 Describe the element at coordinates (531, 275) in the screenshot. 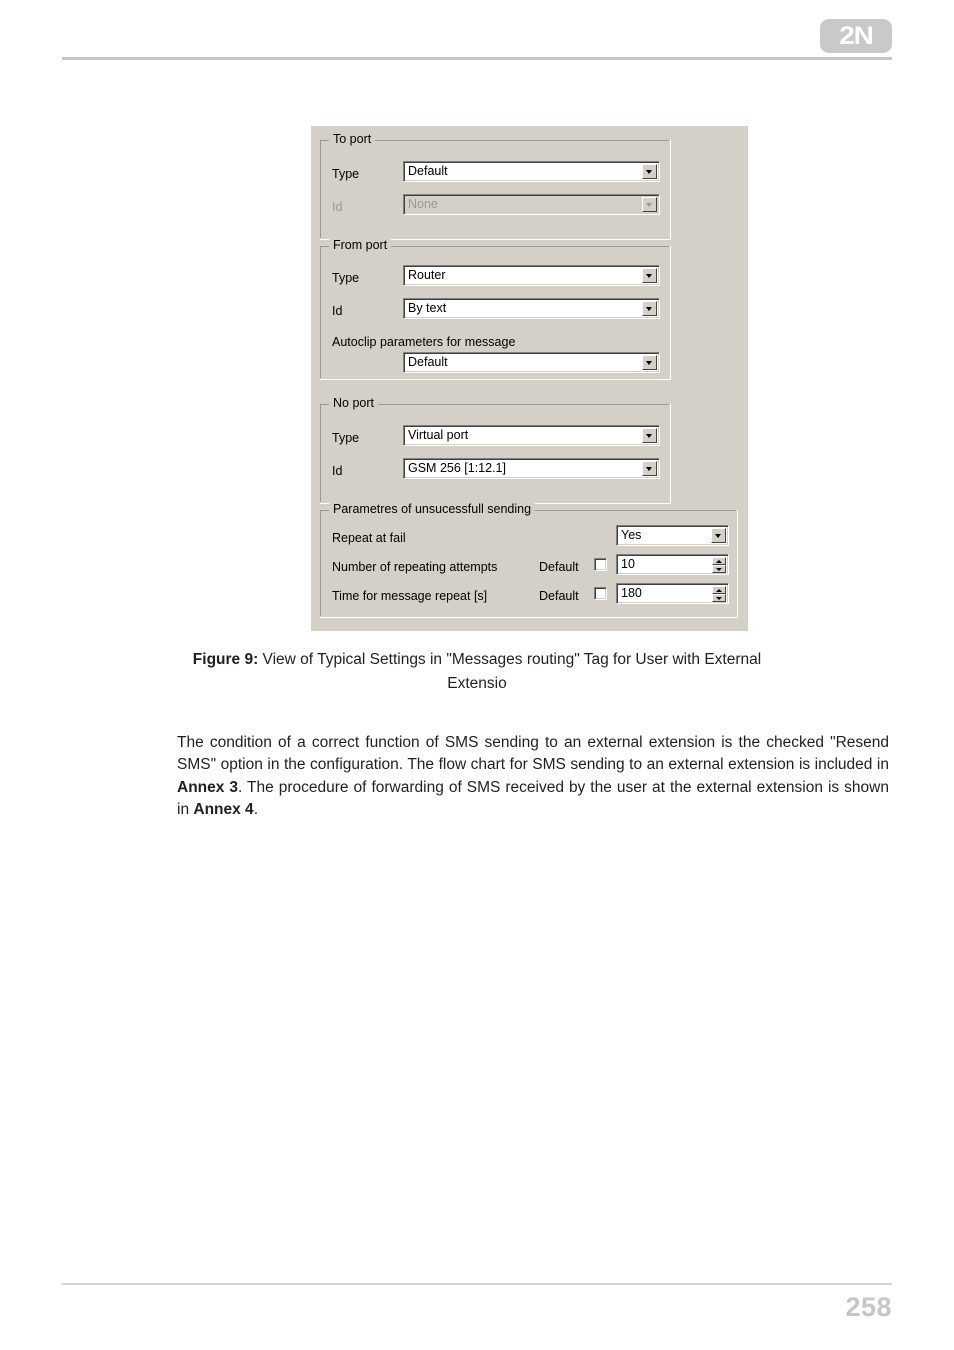

I see `from-port-type-combo: Router` at that location.